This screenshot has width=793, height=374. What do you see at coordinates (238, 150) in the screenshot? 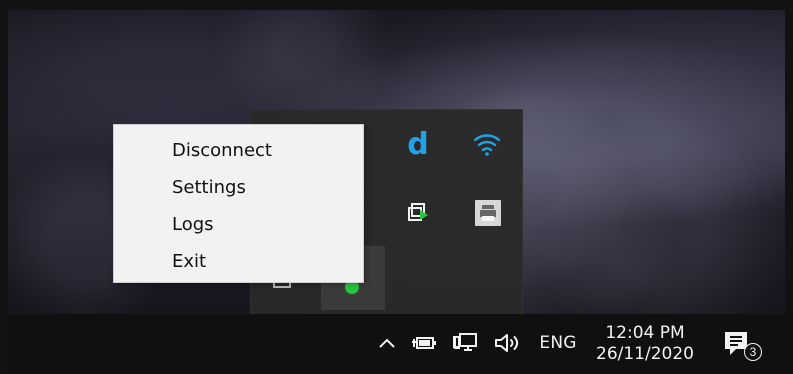
I see `disconnect-menu-item: Disconnect` at bounding box center [238, 150].